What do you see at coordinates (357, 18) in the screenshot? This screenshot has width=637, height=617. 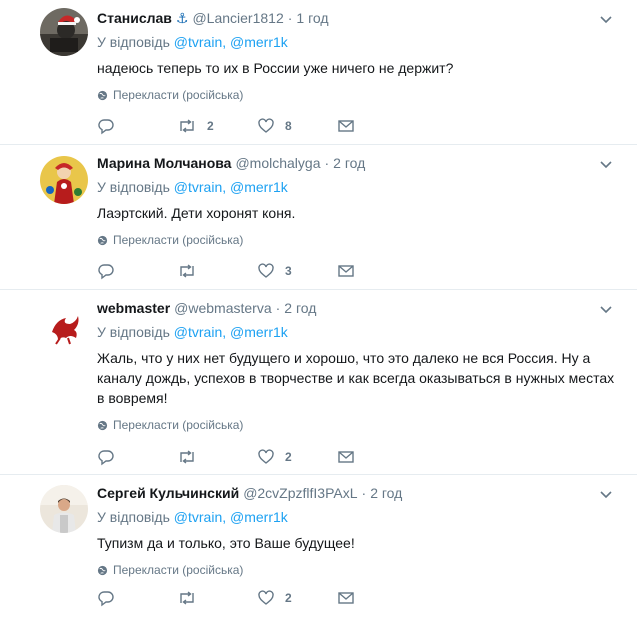 I see `tweet-header: Станислав ⚓ @Lancier1812 · 1 год` at bounding box center [357, 18].